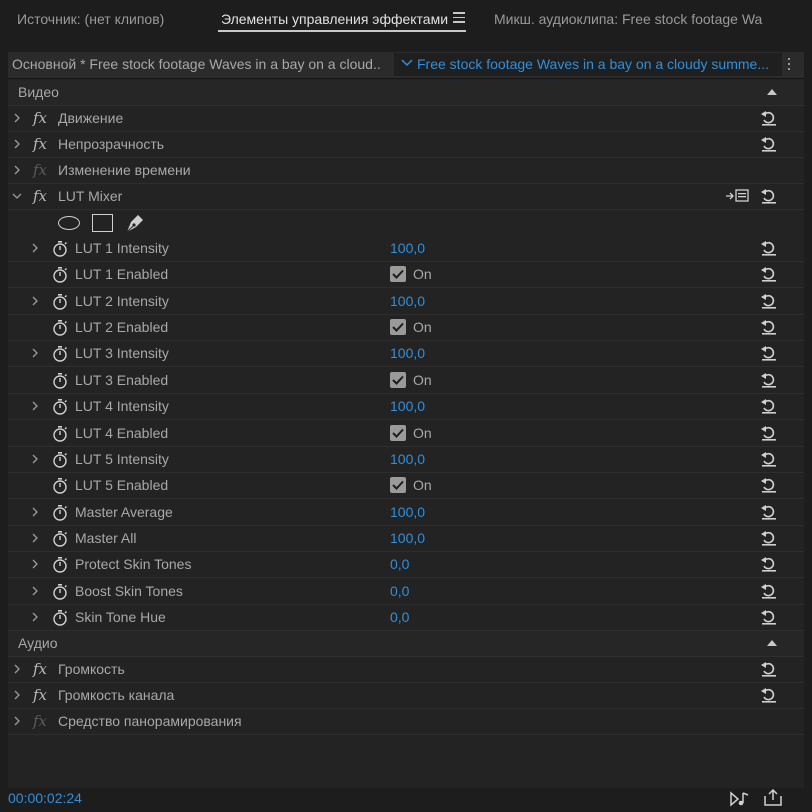 This screenshot has width=812, height=812. Describe the element at coordinates (738, 196) in the screenshot. I see `effect-settings-icon` at that location.